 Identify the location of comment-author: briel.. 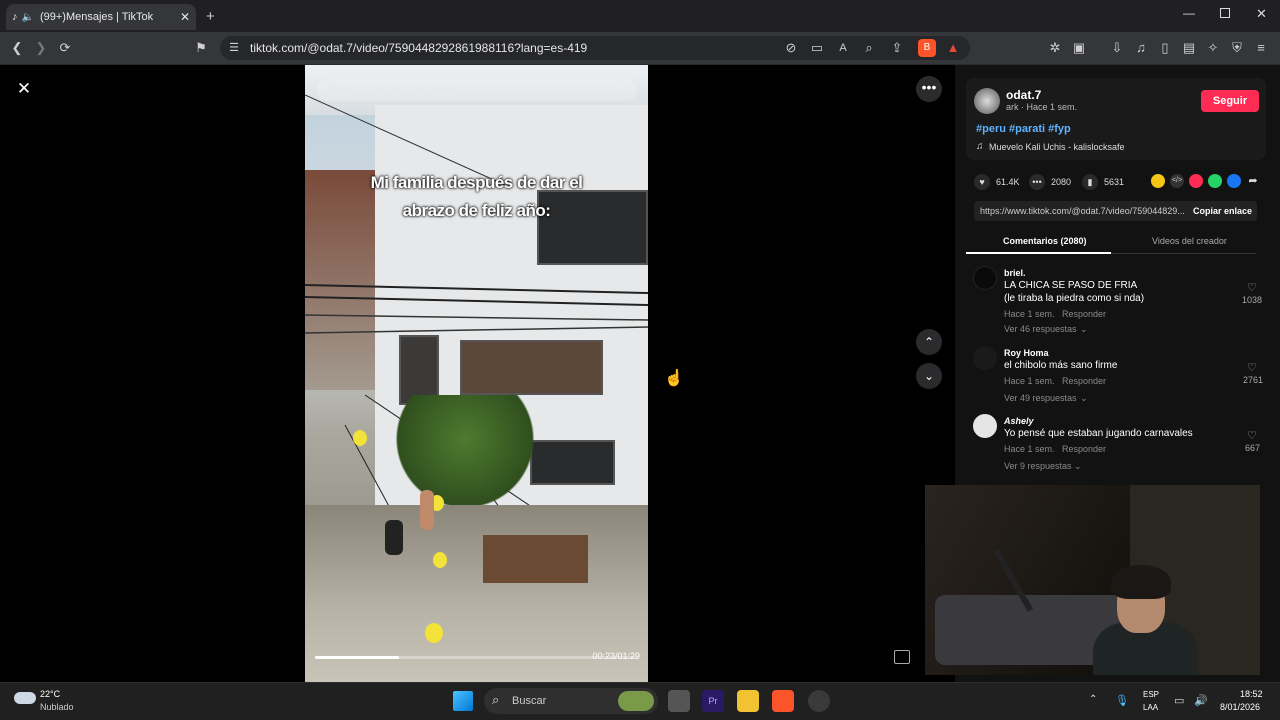
(1015, 273).